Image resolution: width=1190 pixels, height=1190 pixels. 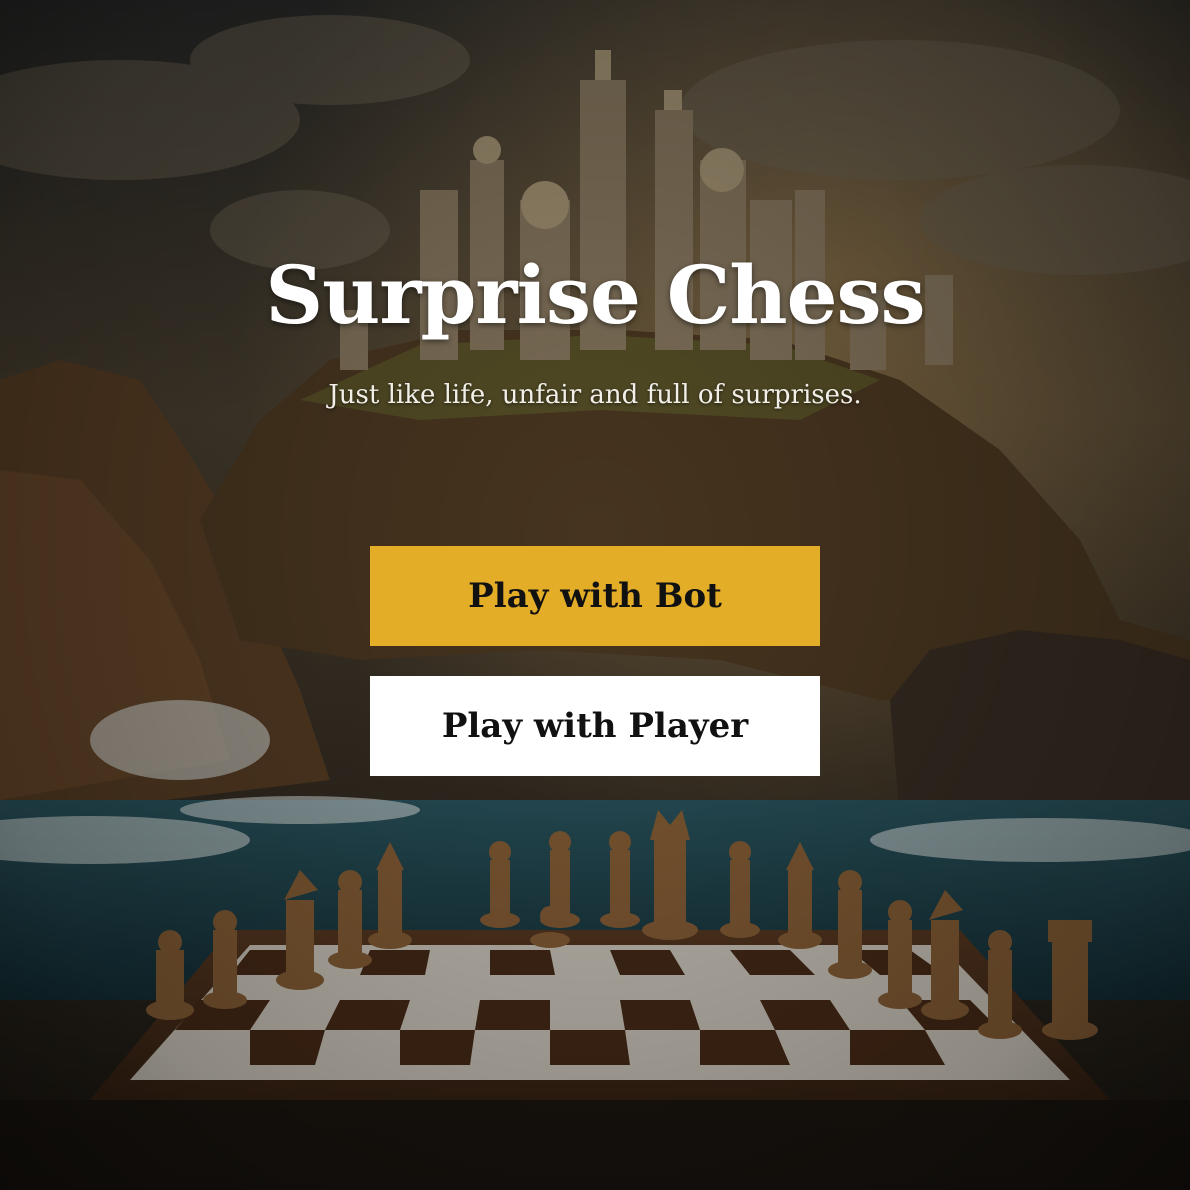 I want to click on page-title: Surprise Chess, so click(x=595, y=295).